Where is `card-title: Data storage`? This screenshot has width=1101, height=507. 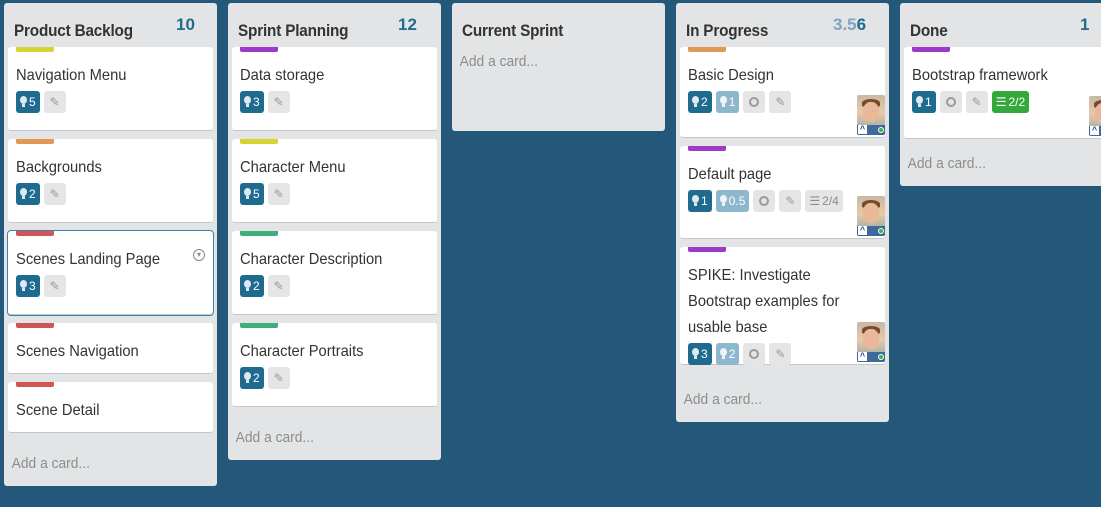
card-title: Data storage is located at coordinates (282, 75).